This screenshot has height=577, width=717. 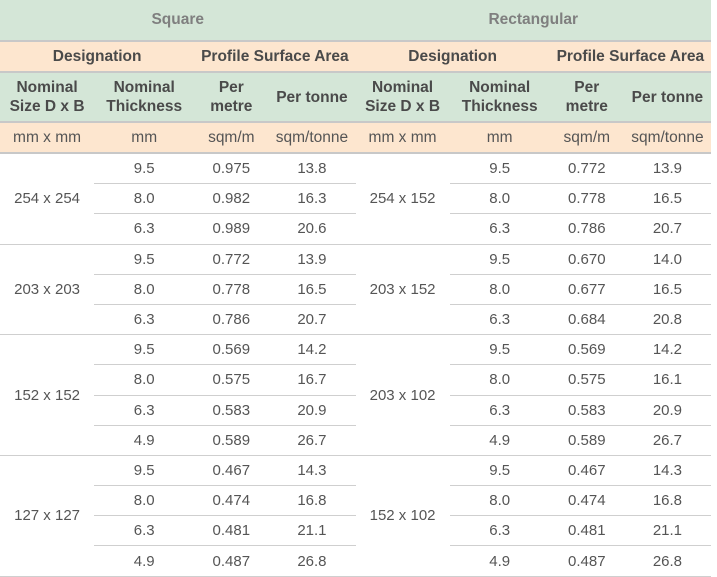 What do you see at coordinates (231, 229) in the screenshot?
I see `per-metre-cell: 0.989` at bounding box center [231, 229].